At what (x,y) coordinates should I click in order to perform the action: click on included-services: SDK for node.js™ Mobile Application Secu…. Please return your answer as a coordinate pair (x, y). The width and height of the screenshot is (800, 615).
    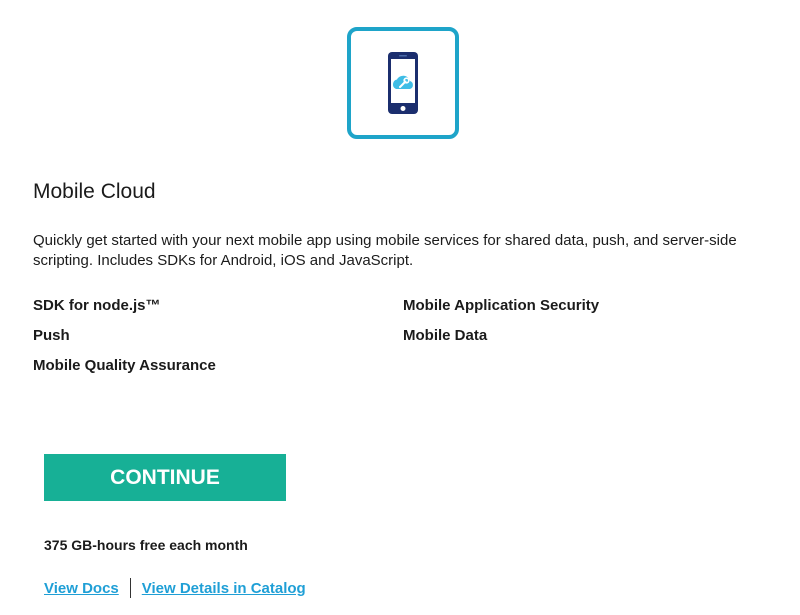
    Looking at the image, I should click on (403, 336).